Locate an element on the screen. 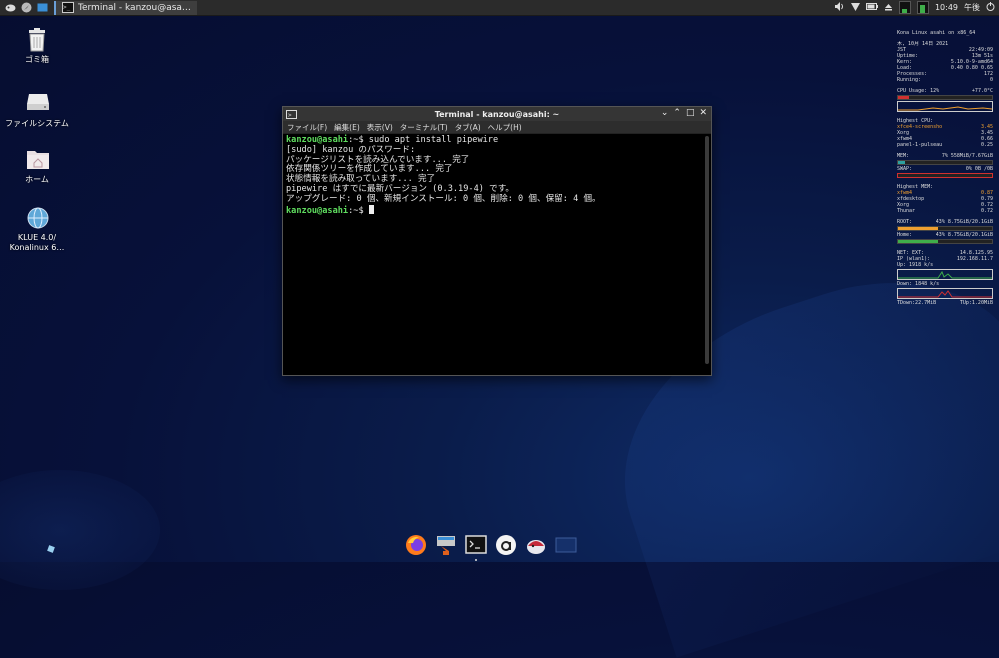 This screenshot has height=658, width=999. terminal-icon is located at coordinates (476, 544).